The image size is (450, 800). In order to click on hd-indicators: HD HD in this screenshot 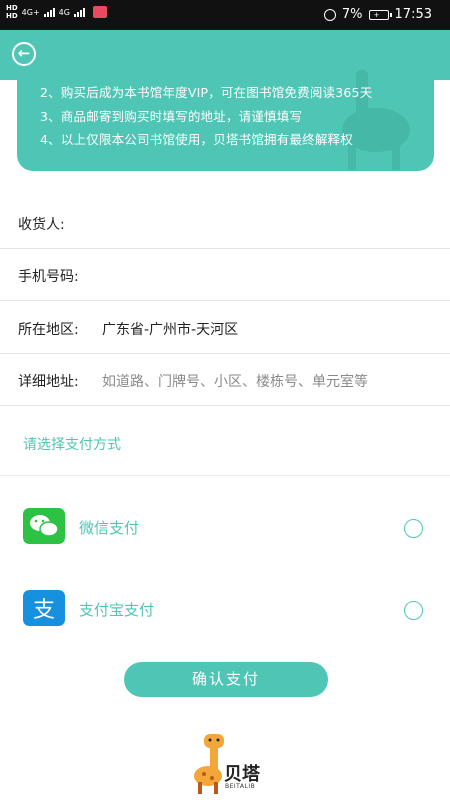, I will do `click(12, 12)`.